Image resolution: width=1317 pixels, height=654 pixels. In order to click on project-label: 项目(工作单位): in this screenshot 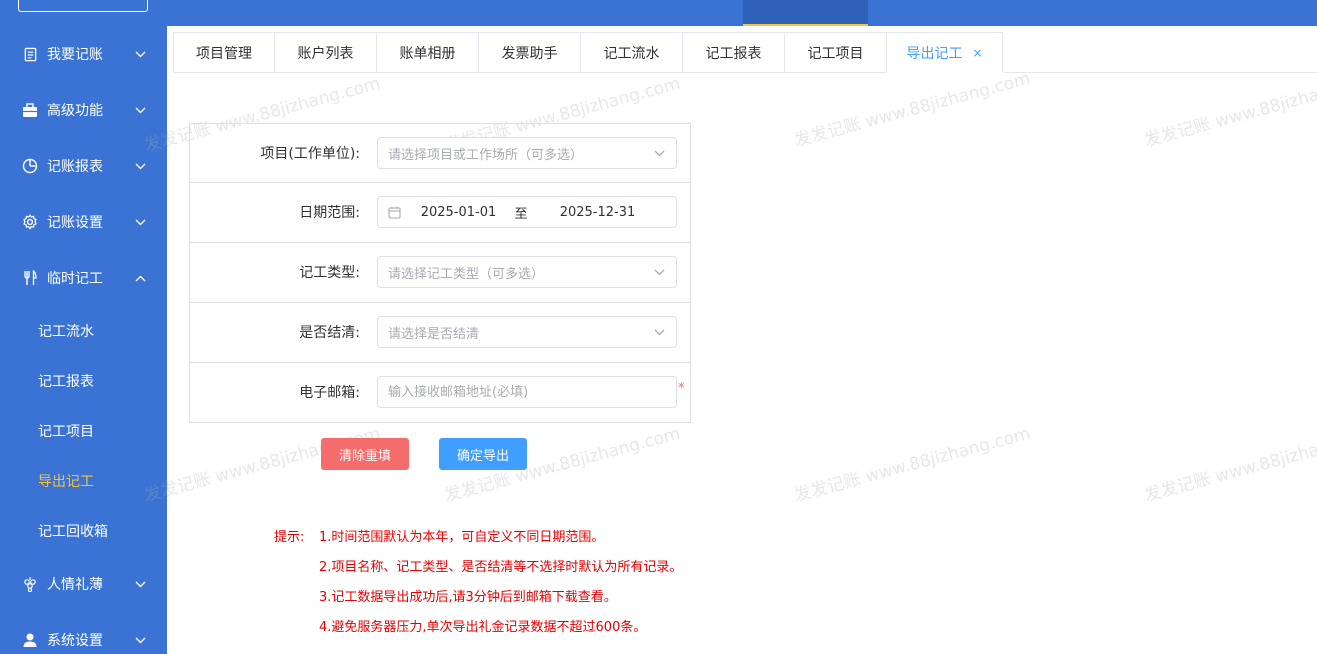, I will do `click(310, 154)`.